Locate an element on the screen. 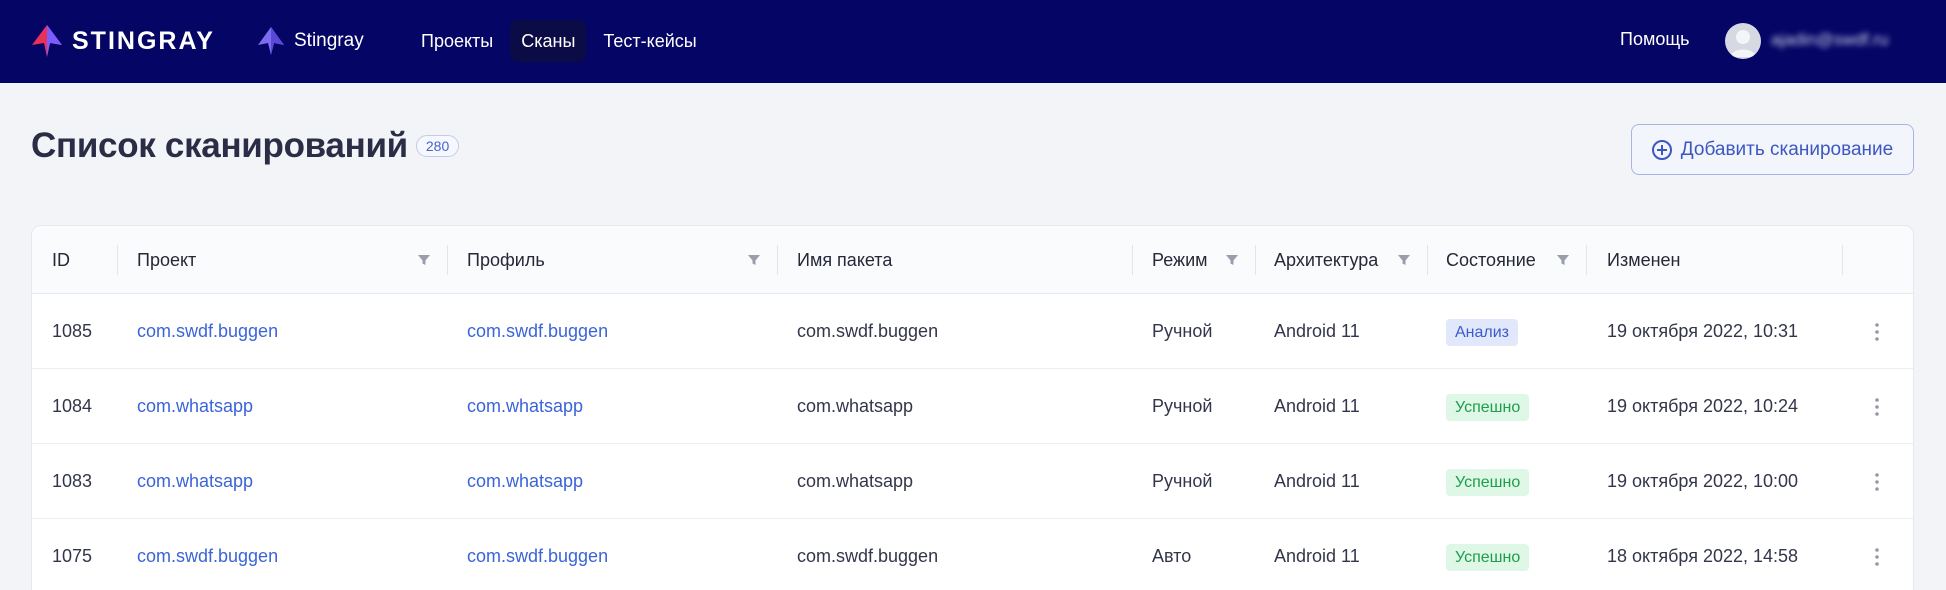 This screenshot has height=590, width=1946. page-title: Список сканирований is located at coordinates (219, 145).